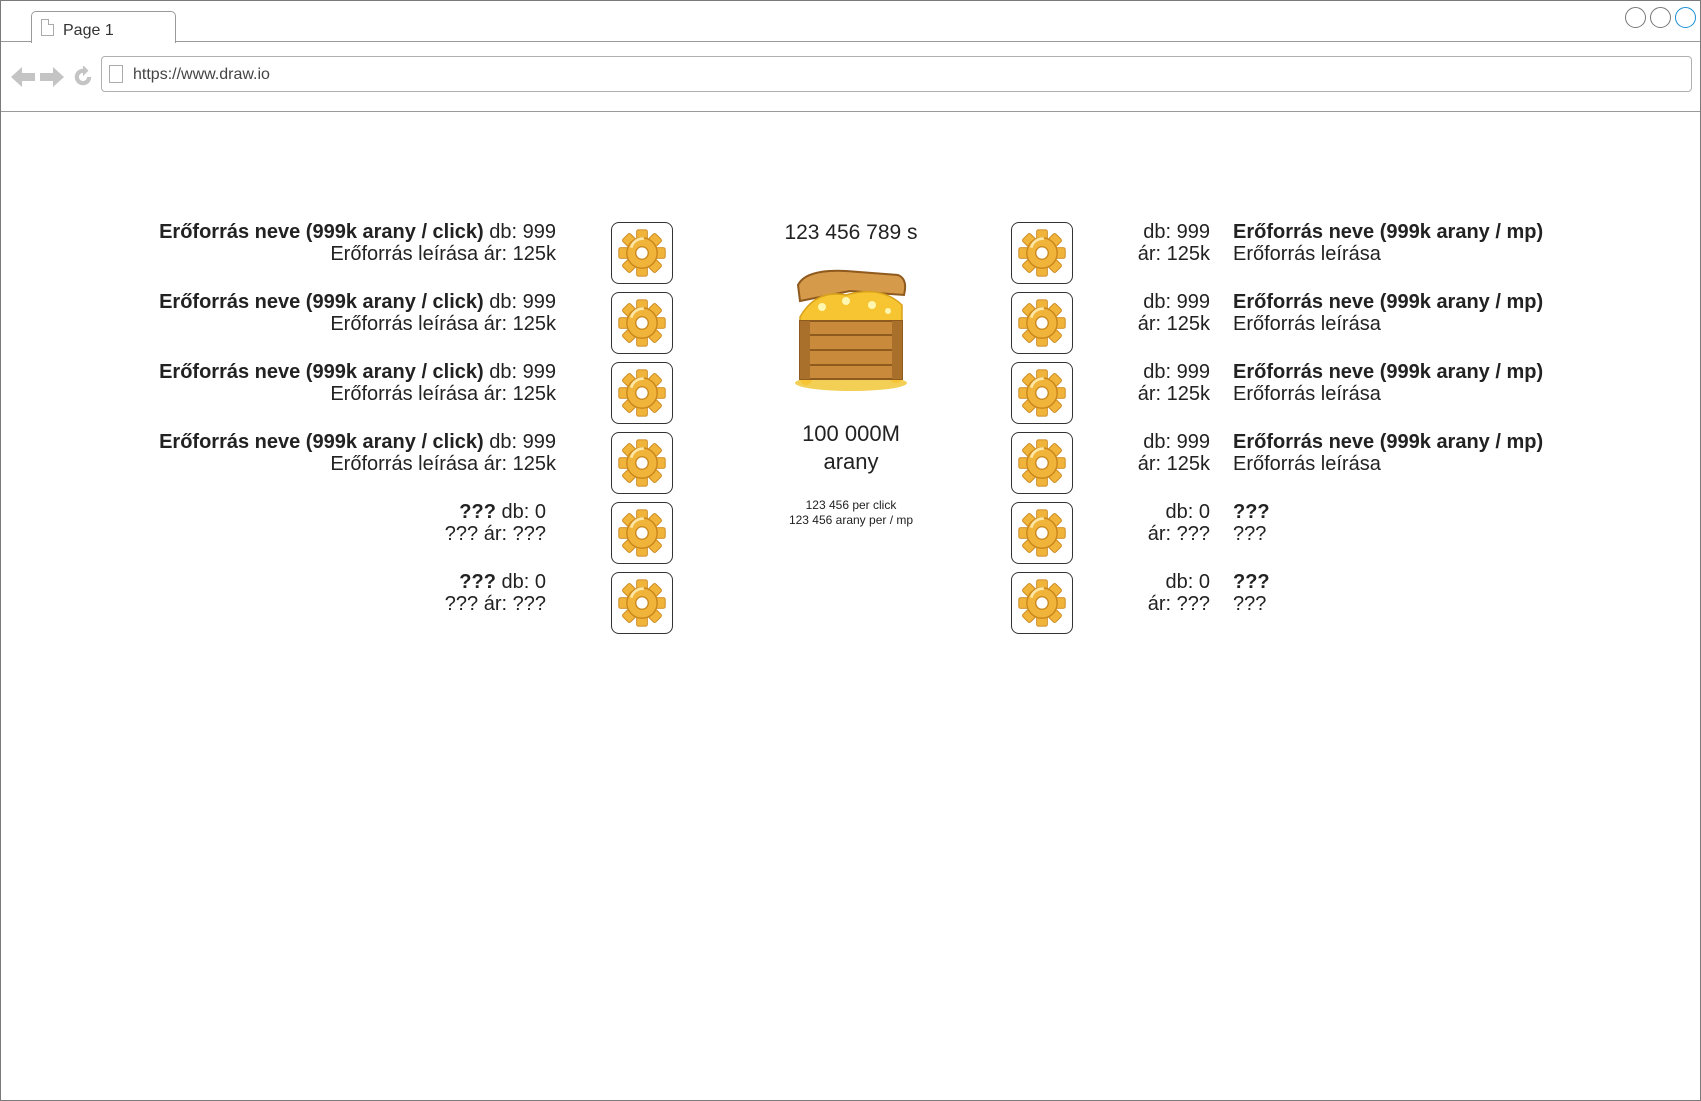 The width and height of the screenshot is (1701, 1101). I want to click on back-arrow-icon, so click(23, 77).